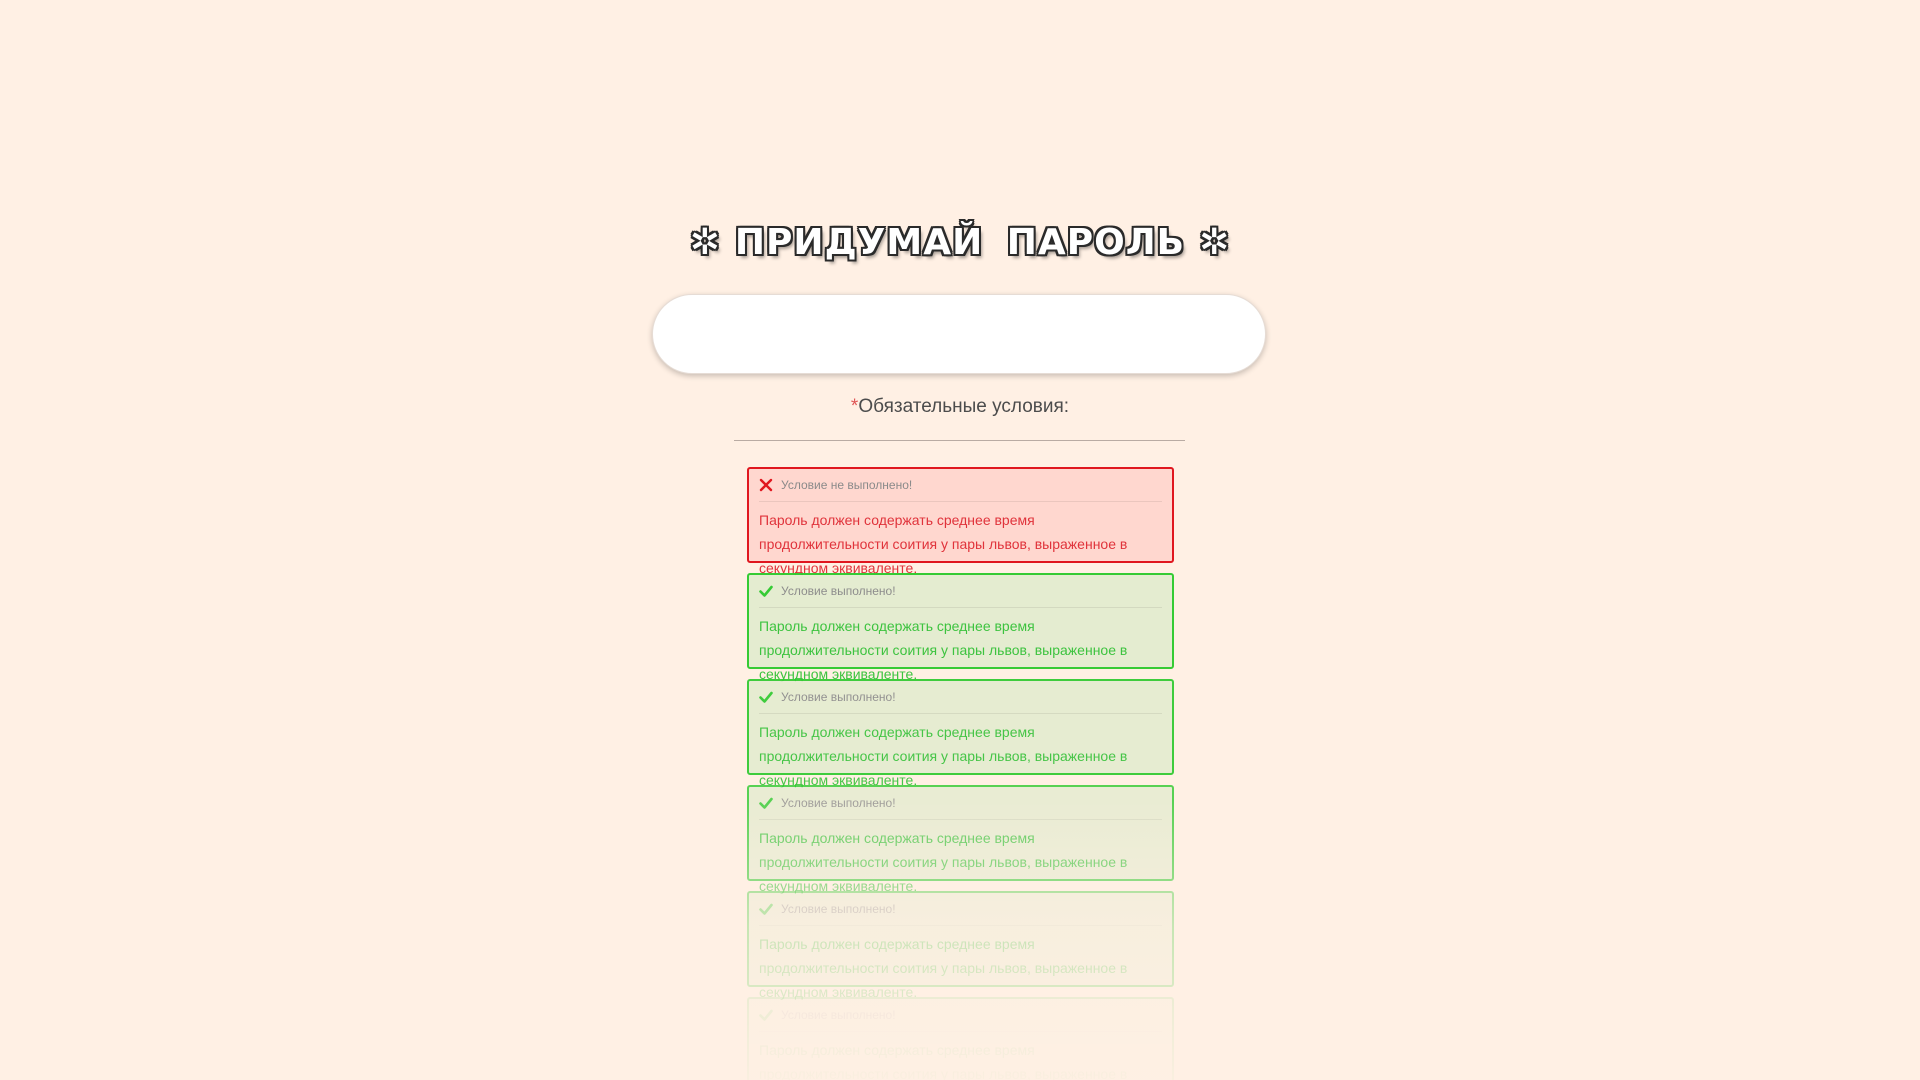 This screenshot has height=1080, width=1920. I want to click on conditions-heading: *Обязательные условия:, so click(960, 407).